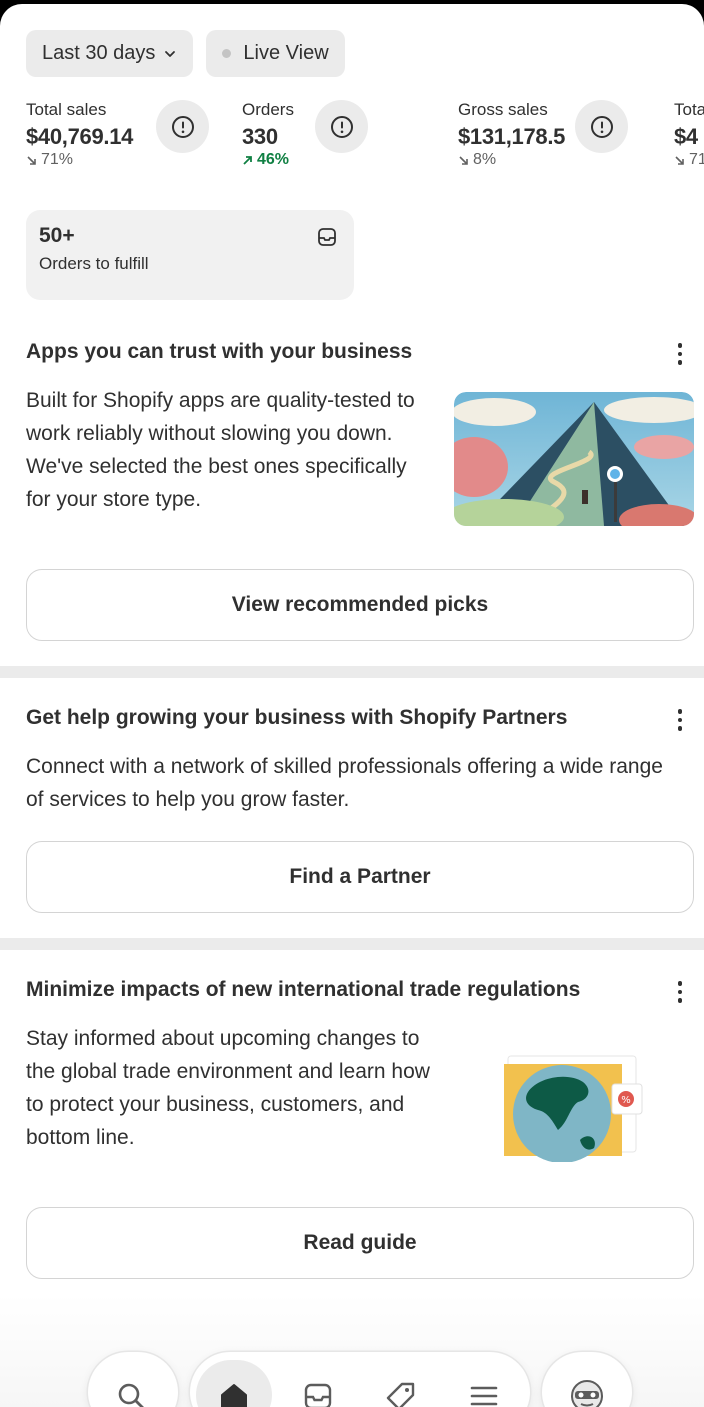 The height and width of the screenshot is (1407, 704). I want to click on metric-orders: Orders 330 46%, so click(268, 134).